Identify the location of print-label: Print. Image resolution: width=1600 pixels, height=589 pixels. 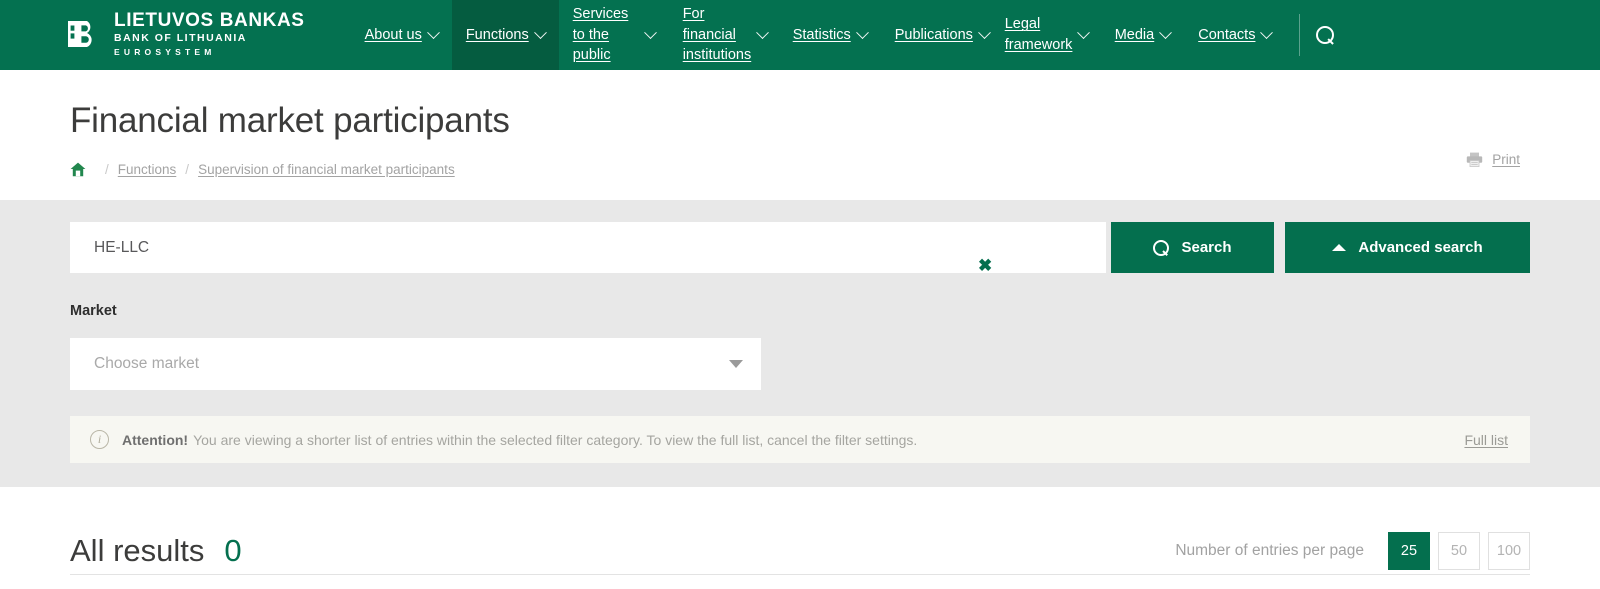
(1506, 159).